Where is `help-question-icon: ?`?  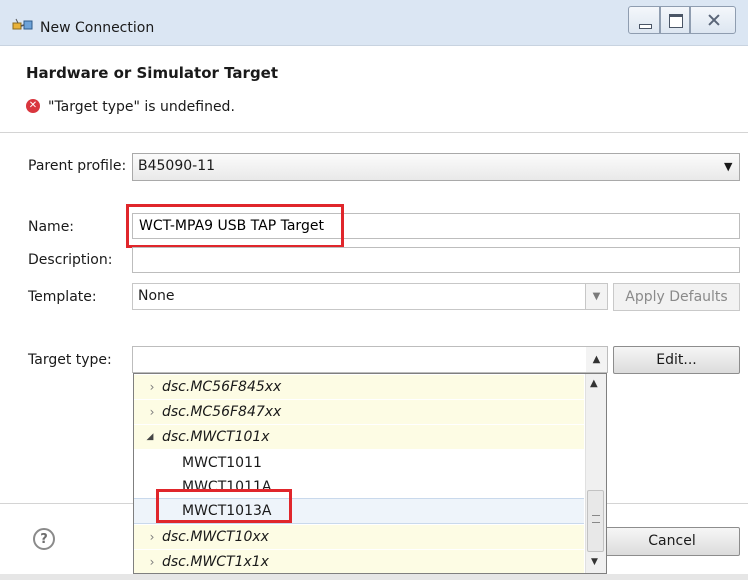
help-question-icon: ? is located at coordinates (44, 539).